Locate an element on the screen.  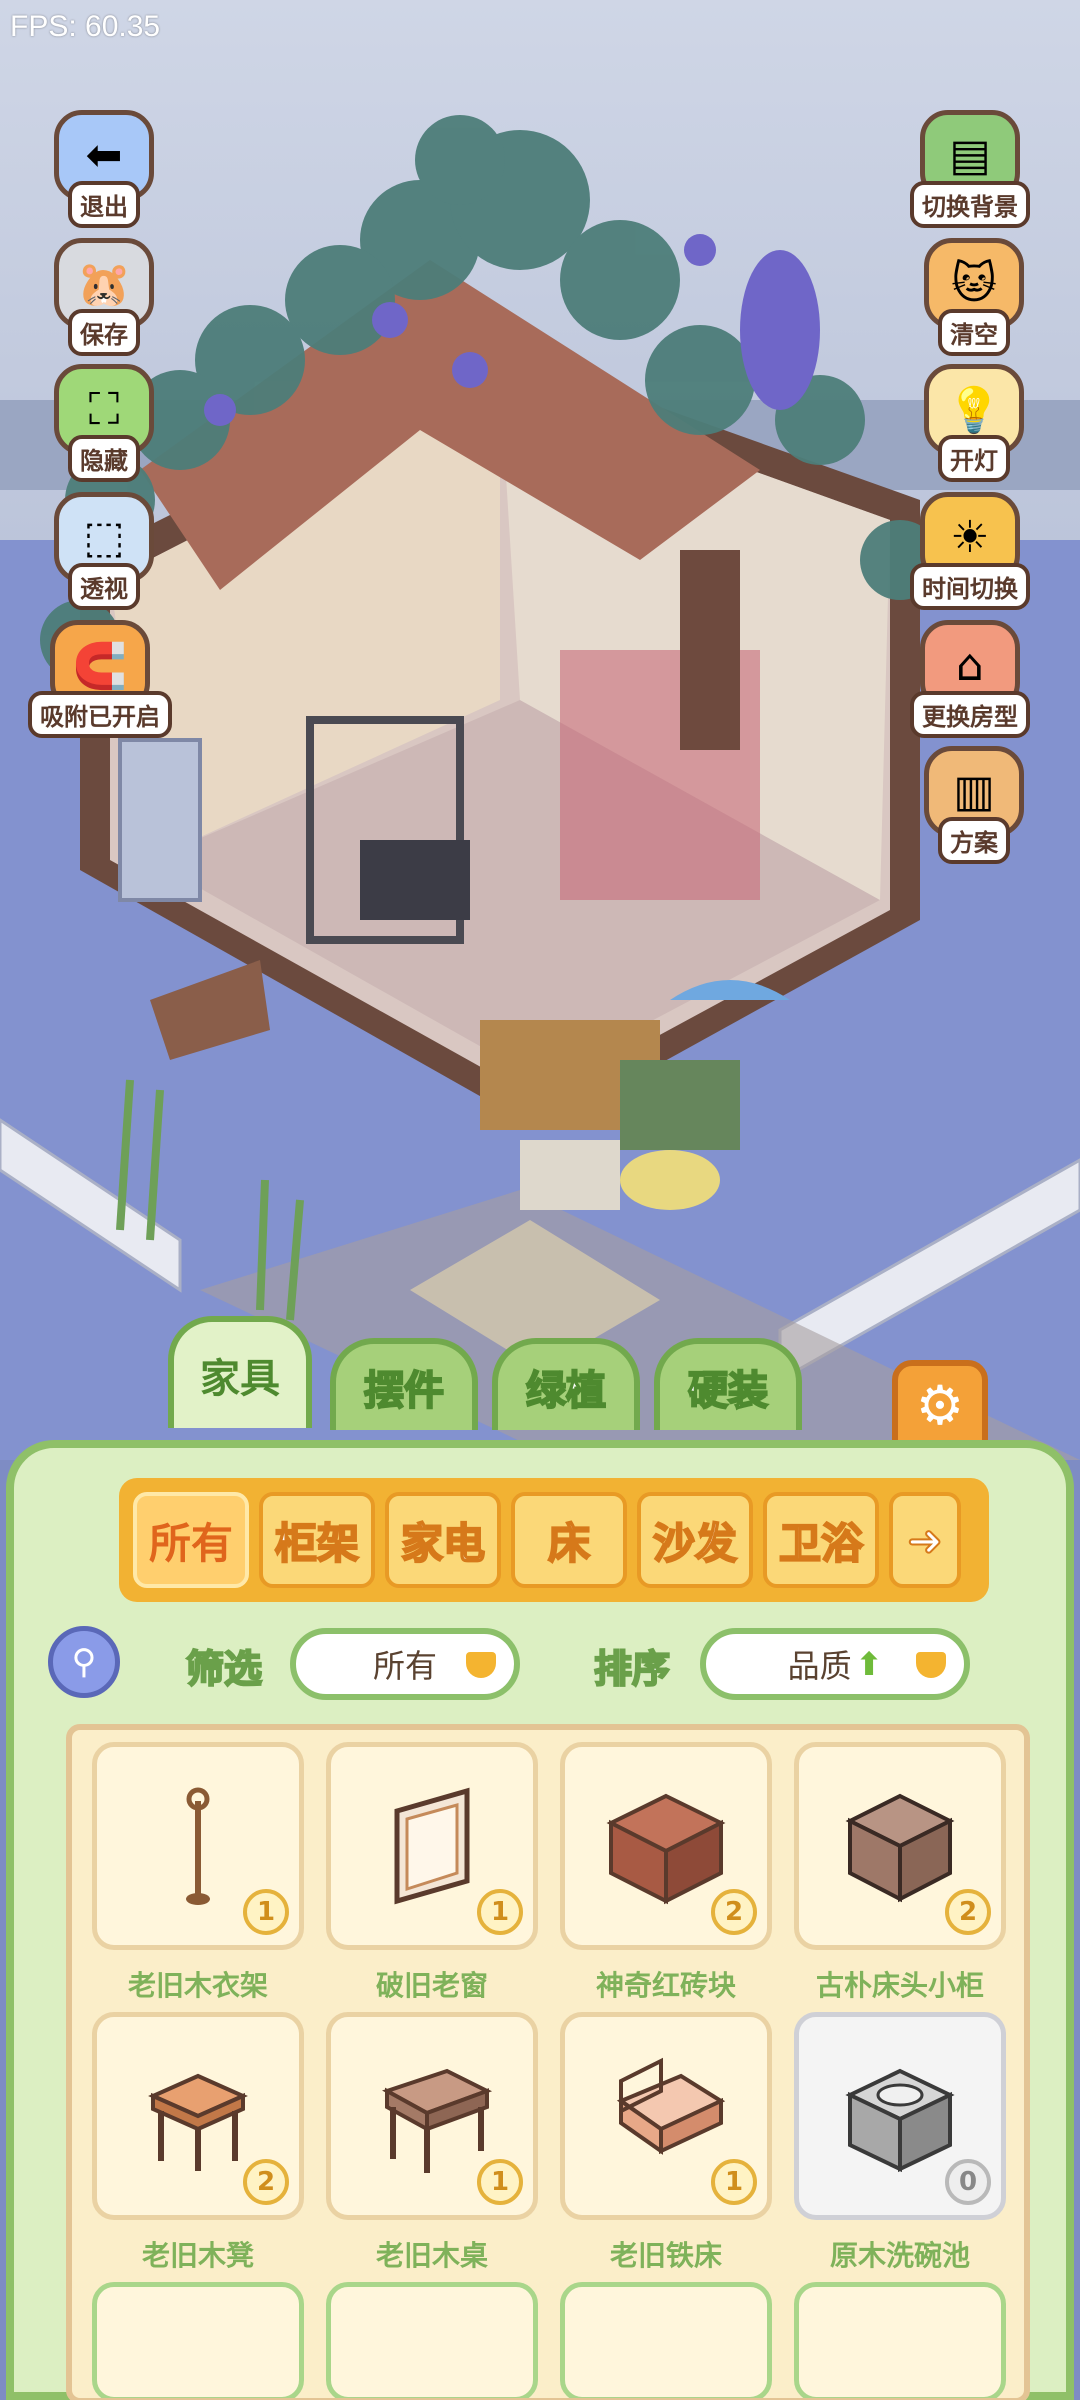
category-cabinets: 柜架 is located at coordinates (317, 1540).